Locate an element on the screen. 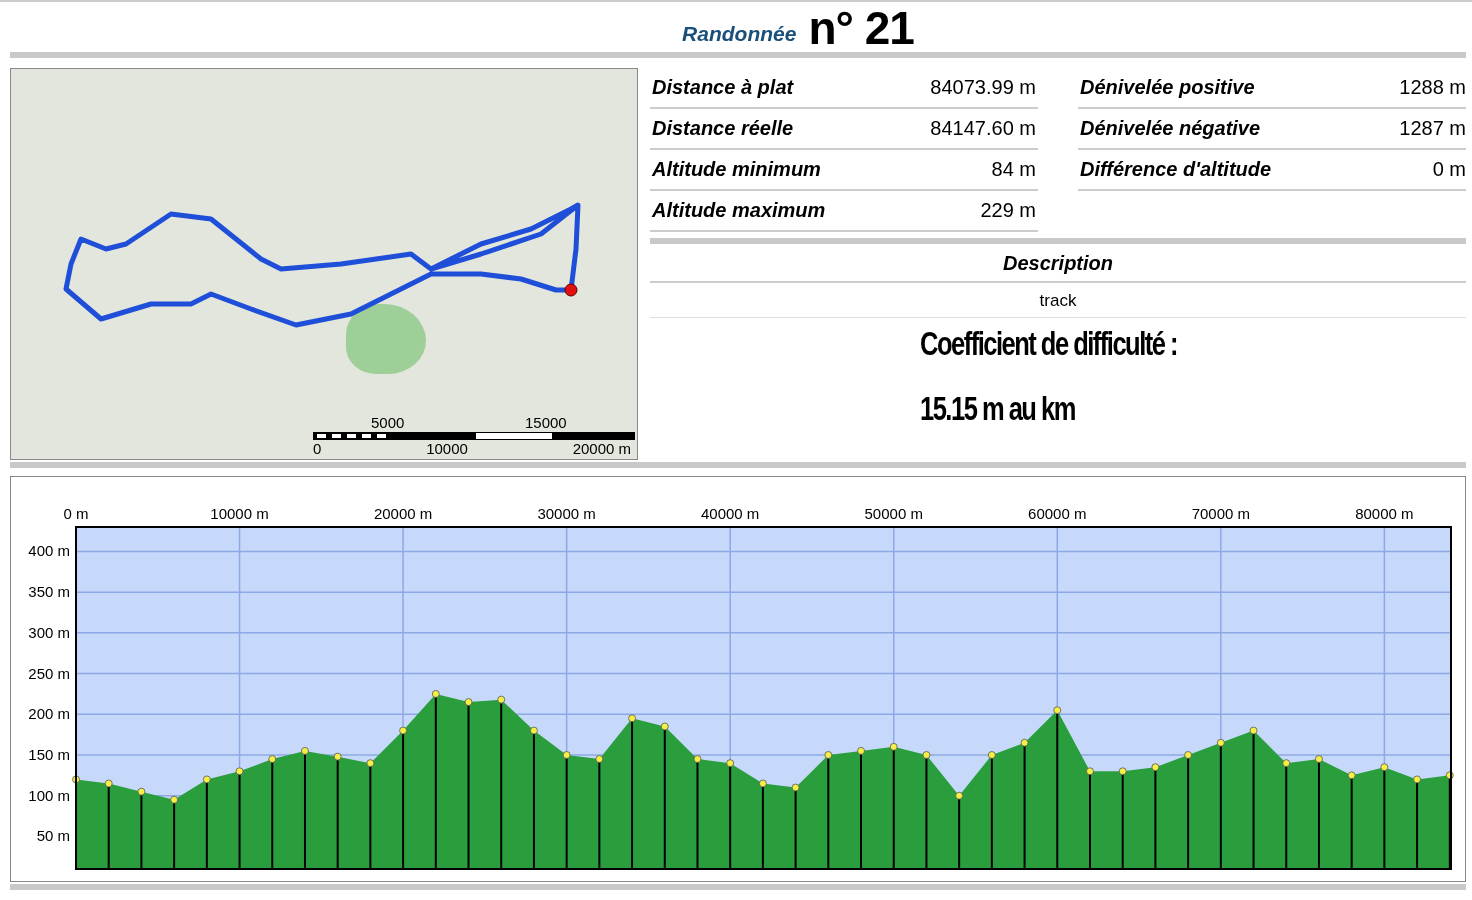 The image size is (1472, 900). description-text: track is located at coordinates (1058, 300).